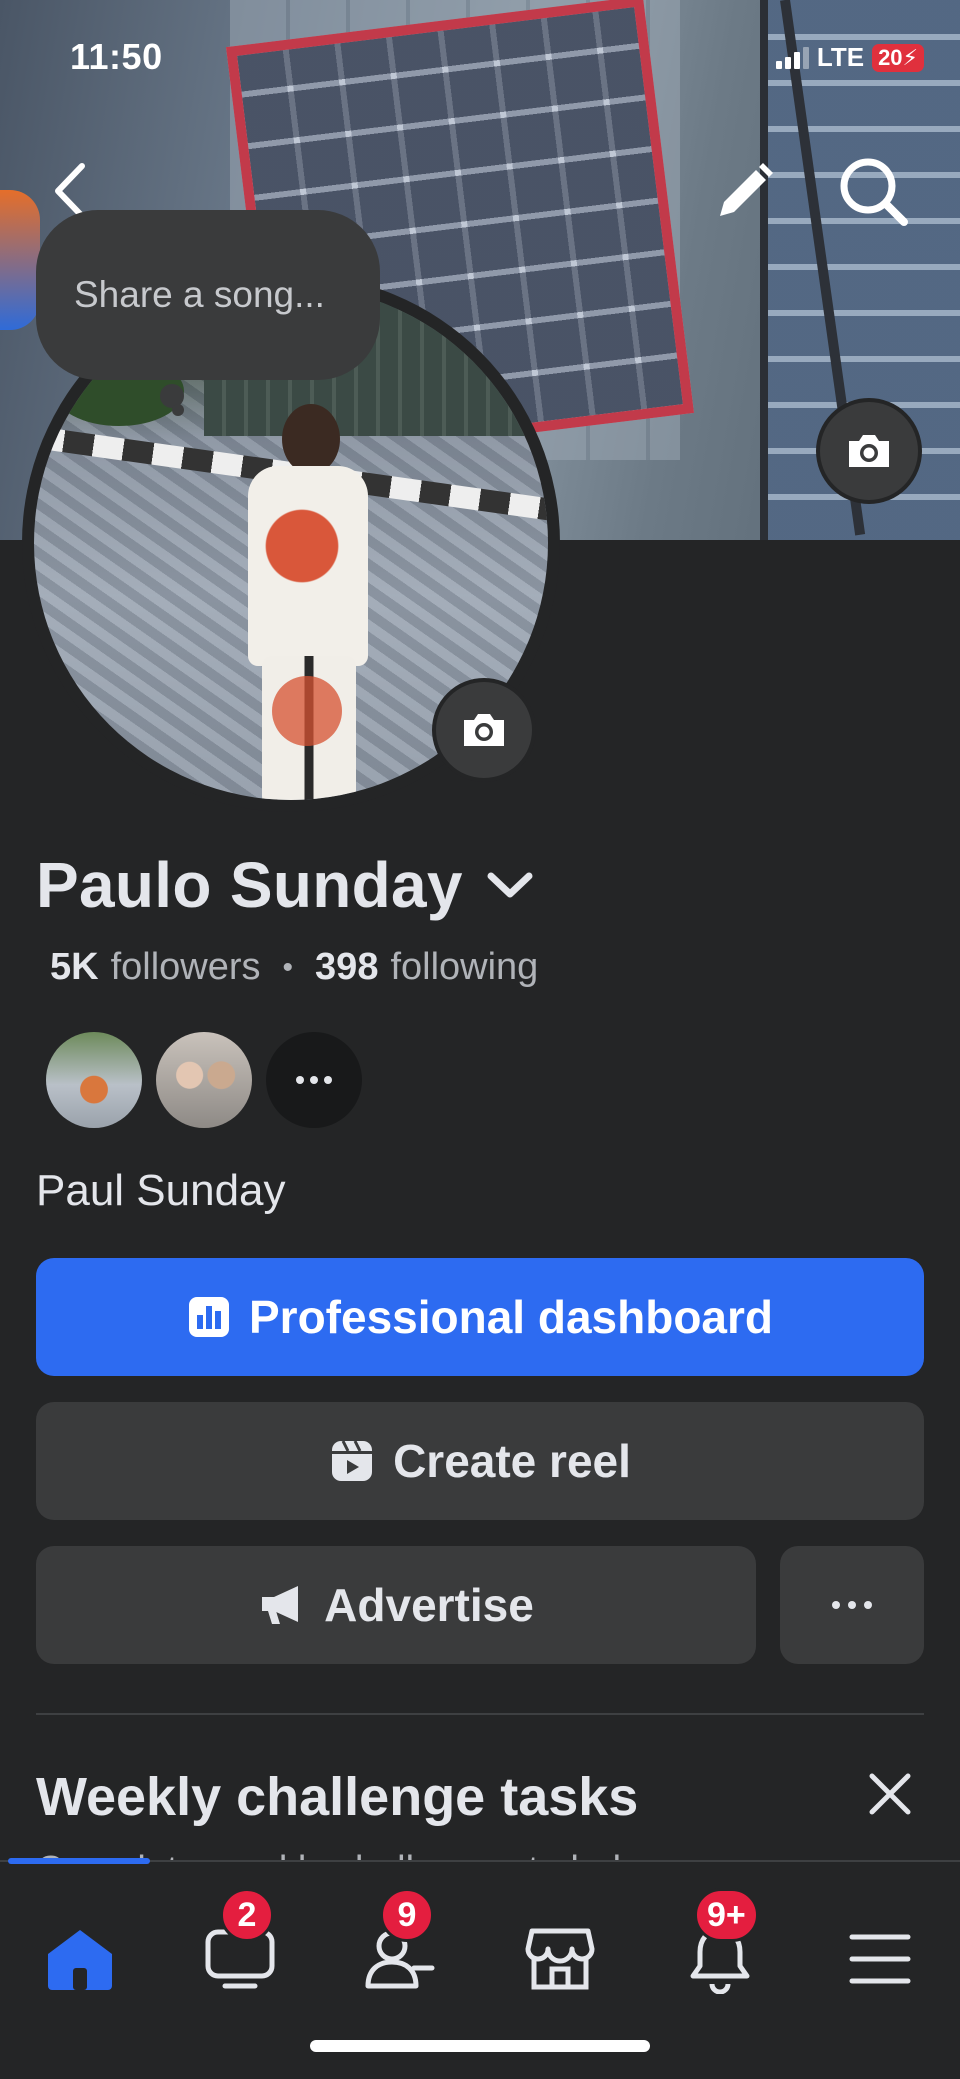 This screenshot has height=2079, width=960. Describe the element at coordinates (79, 1861) in the screenshot. I see `active-tab-indicator` at that location.